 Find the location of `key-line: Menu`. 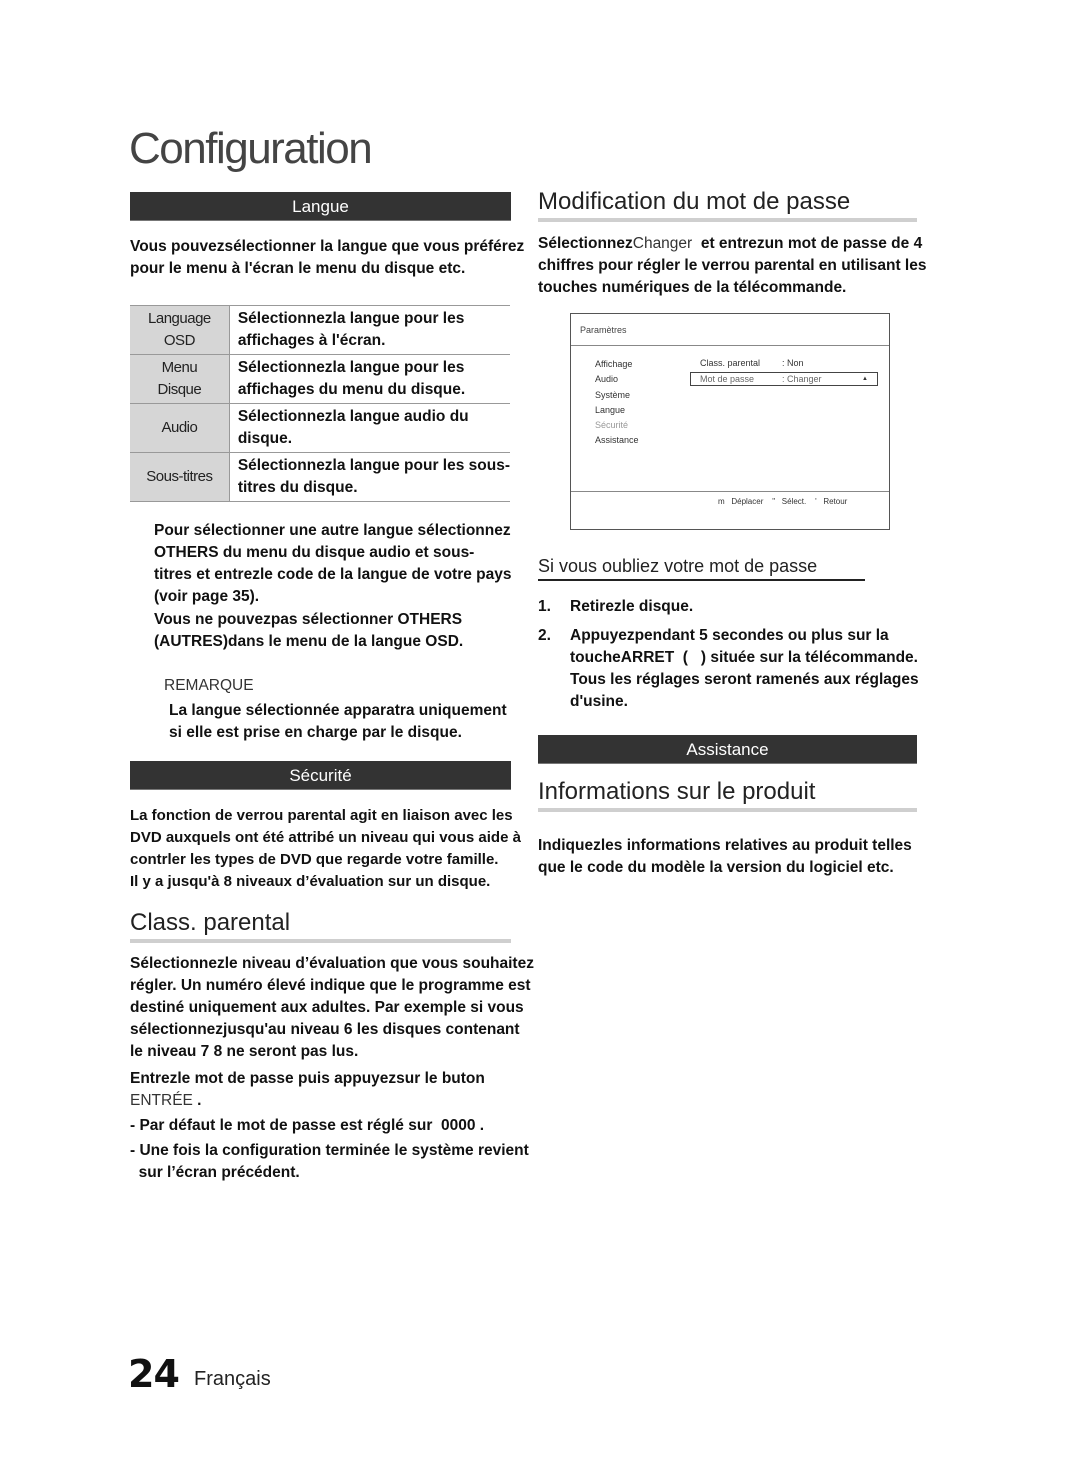

key-line: Menu is located at coordinates (179, 367).